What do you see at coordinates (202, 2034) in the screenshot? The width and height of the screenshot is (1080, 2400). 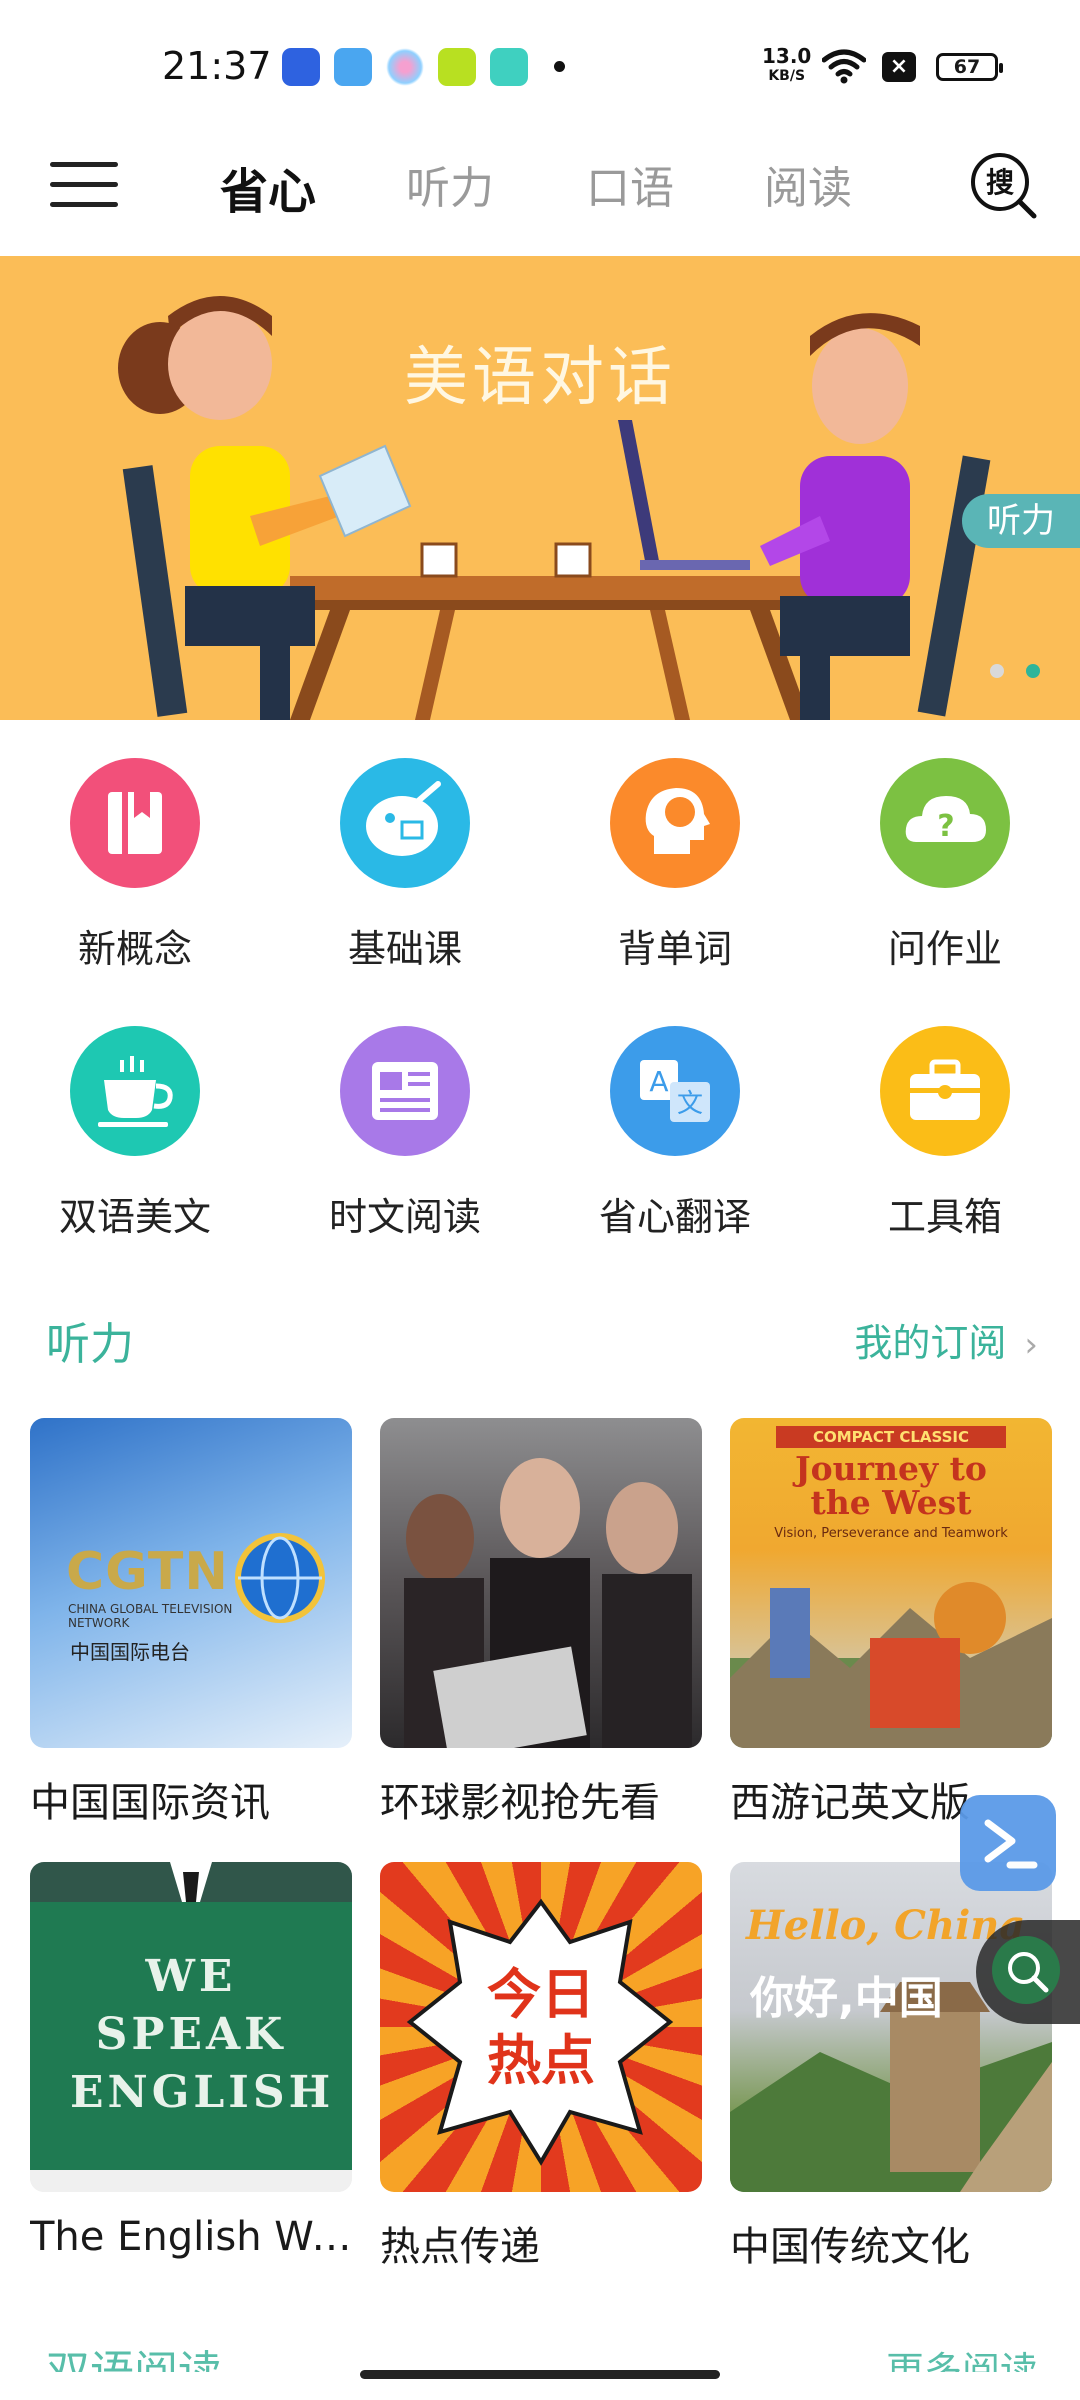 I see `we-speak-english-text: WE SPEAK ENGLISH` at bounding box center [202, 2034].